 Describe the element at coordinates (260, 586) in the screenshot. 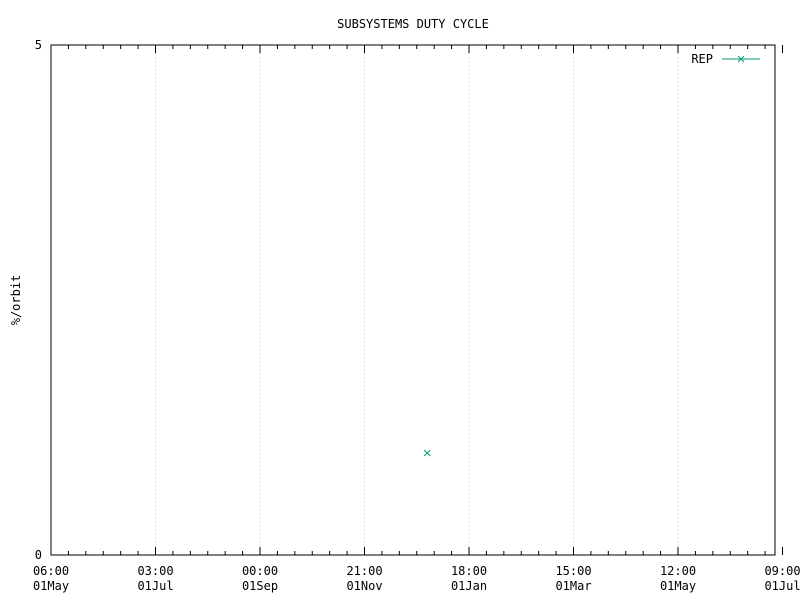

I see `x-tick-label-date: 01Sep` at that location.